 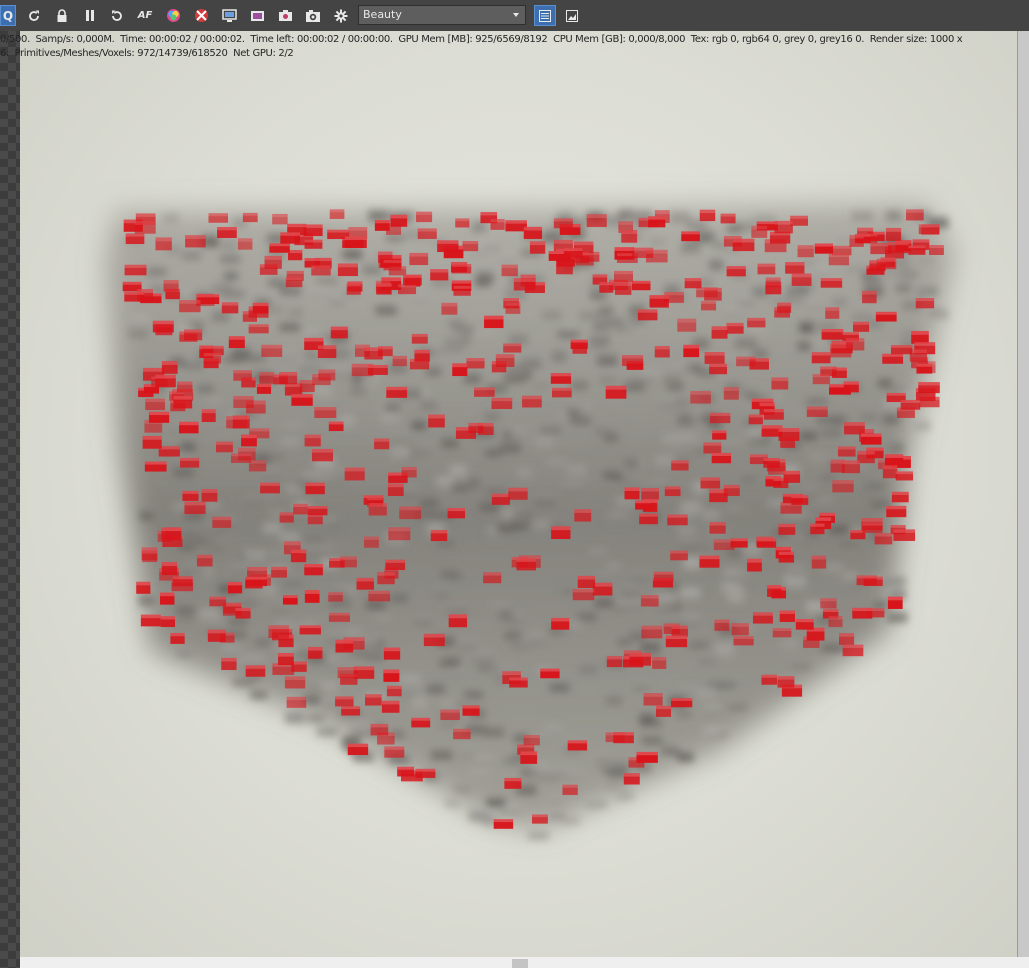 I want to click on chevron-down-icon, so click(x=516, y=15).